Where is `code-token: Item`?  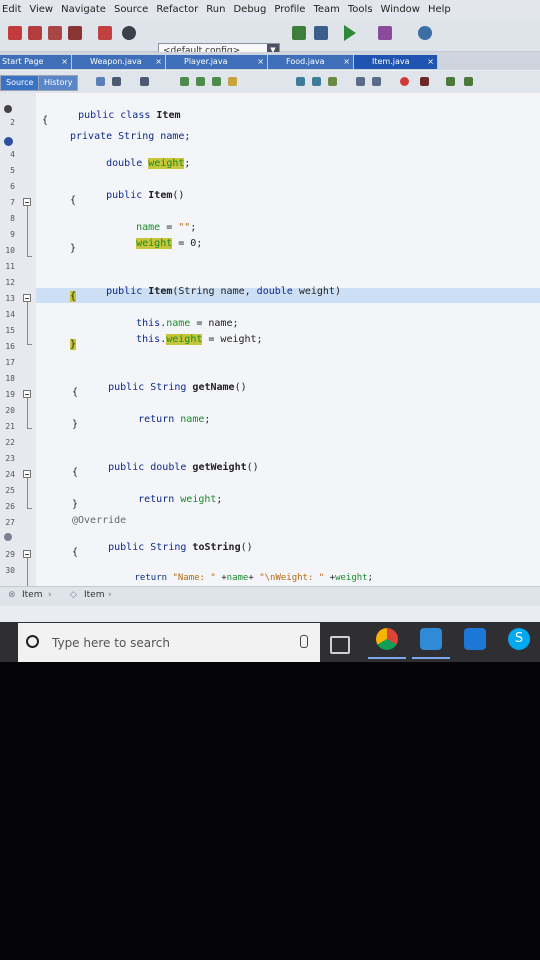 code-token: Item is located at coordinates (160, 291).